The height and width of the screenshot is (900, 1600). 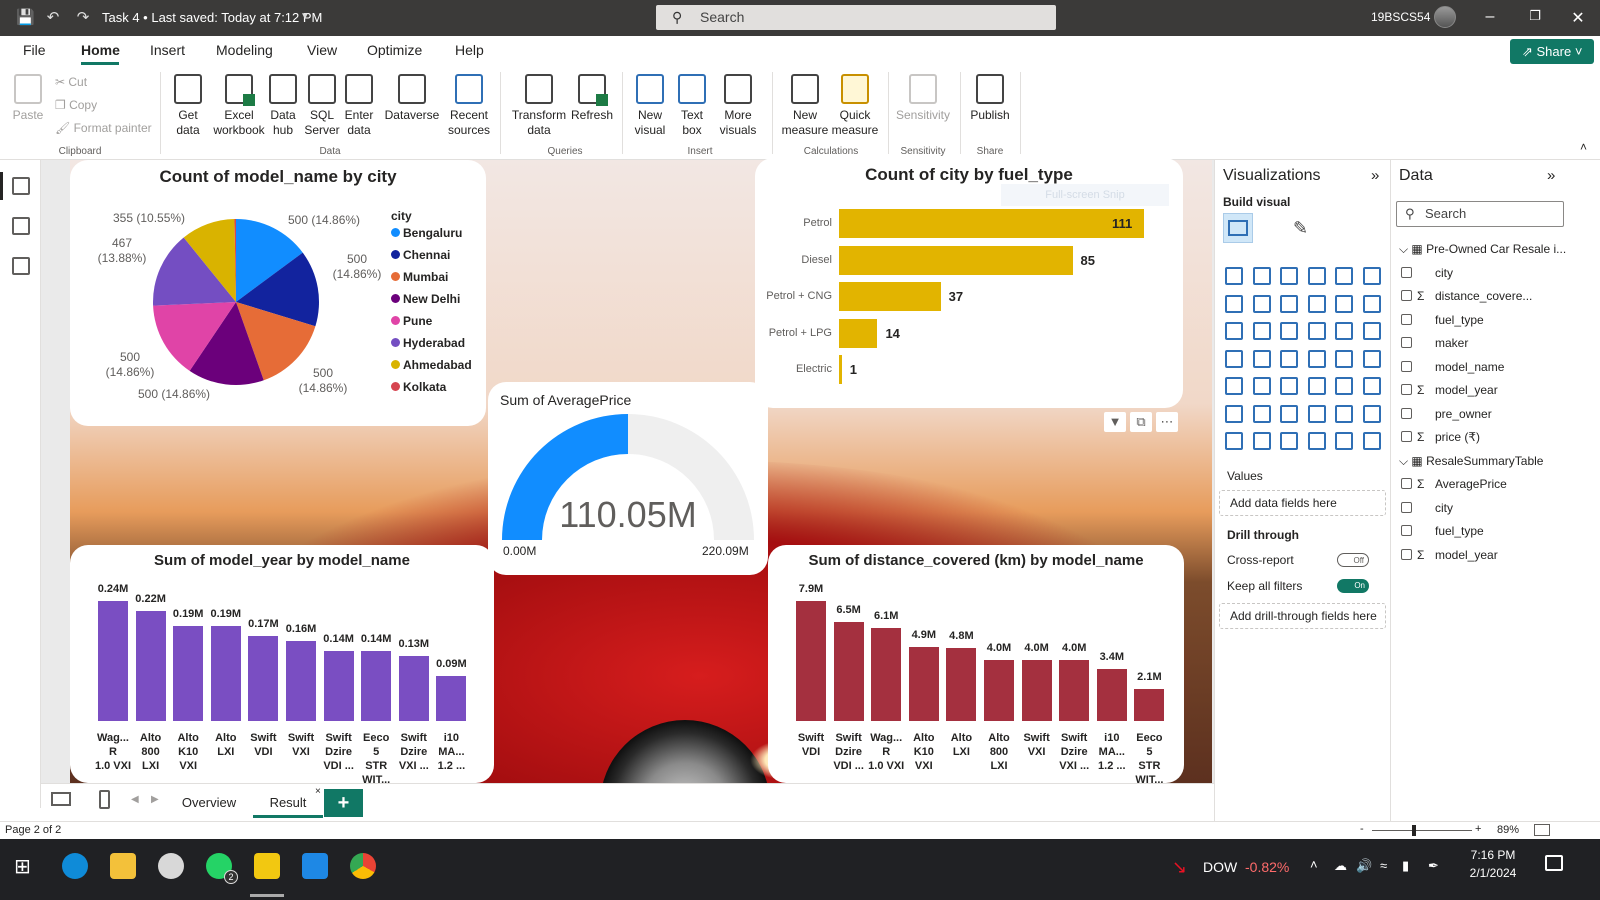 I want to click on kpi-icon, so click(x=1234, y=386).